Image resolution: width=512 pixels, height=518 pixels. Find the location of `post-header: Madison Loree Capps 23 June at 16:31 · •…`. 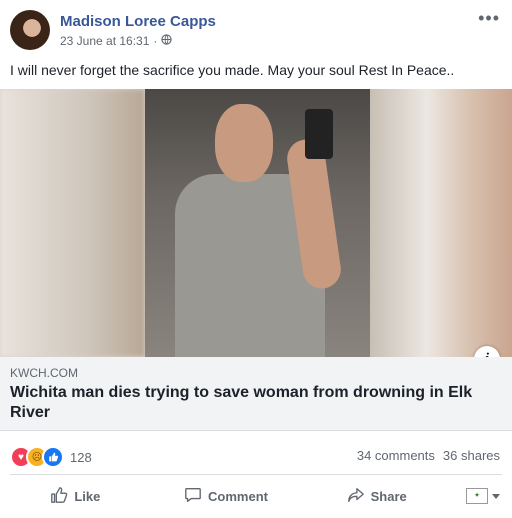

post-header: Madison Loree Capps 23 June at 16:31 · •… is located at coordinates (256, 29).